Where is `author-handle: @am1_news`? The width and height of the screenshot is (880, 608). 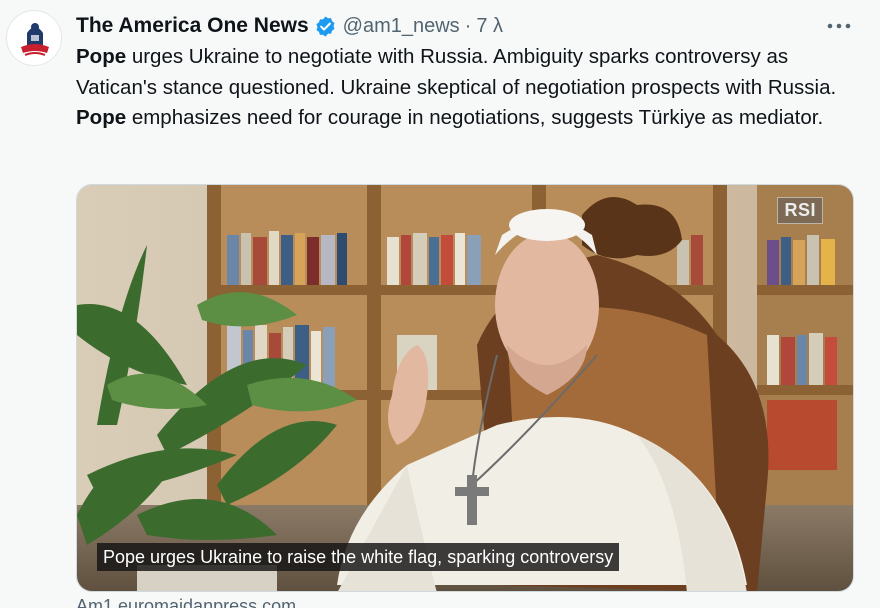
author-handle: @am1_news is located at coordinates (401, 26).